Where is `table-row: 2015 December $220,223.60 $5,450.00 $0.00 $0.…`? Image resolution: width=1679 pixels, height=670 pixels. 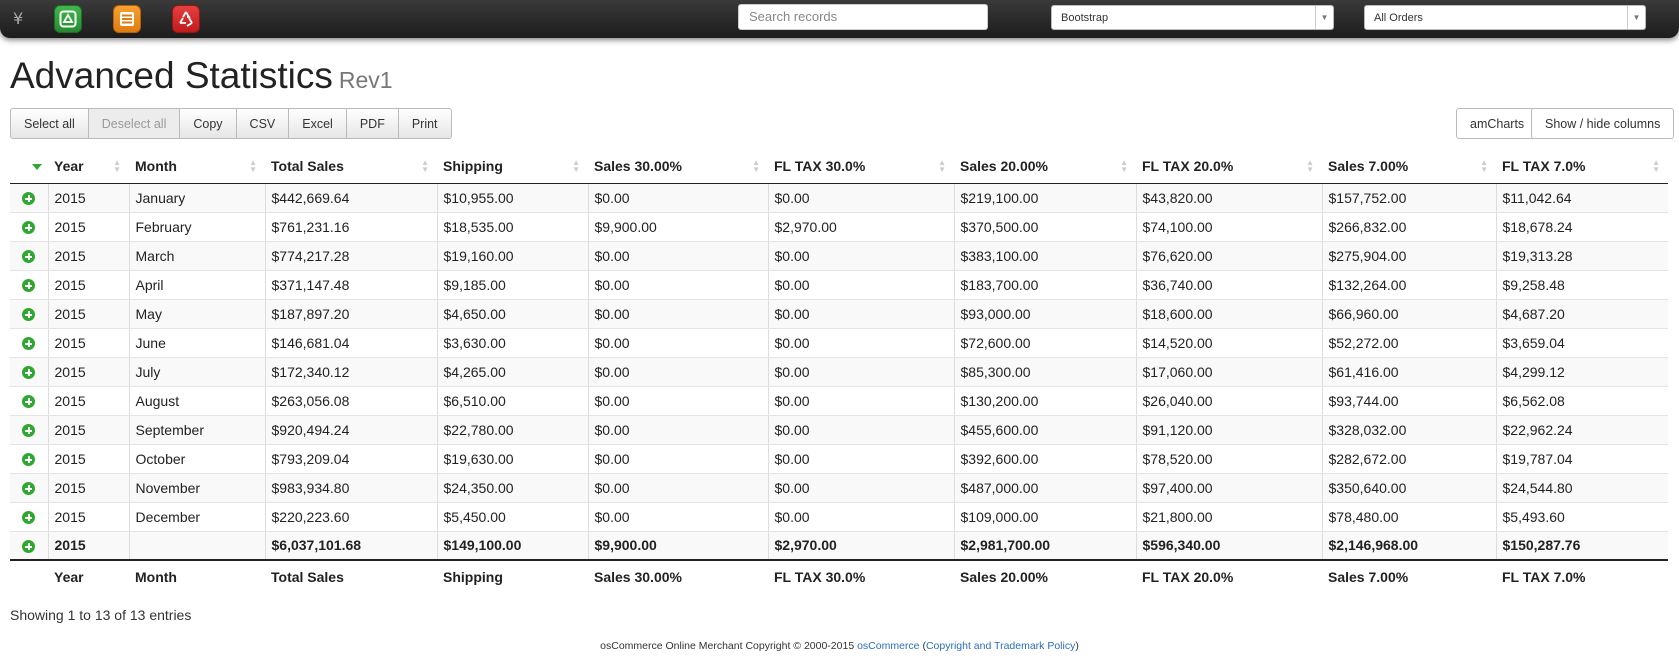
table-row: 2015 December $220,223.60 $5,450.00 $0.00 $0.… is located at coordinates (839, 517).